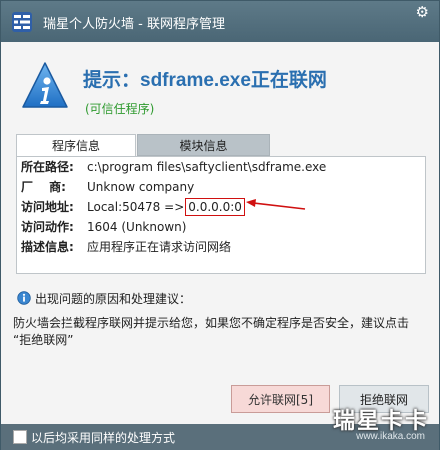 This screenshot has width=440, height=450. What do you see at coordinates (47, 207) in the screenshot?
I see `address-label: 访问地址:` at bounding box center [47, 207].